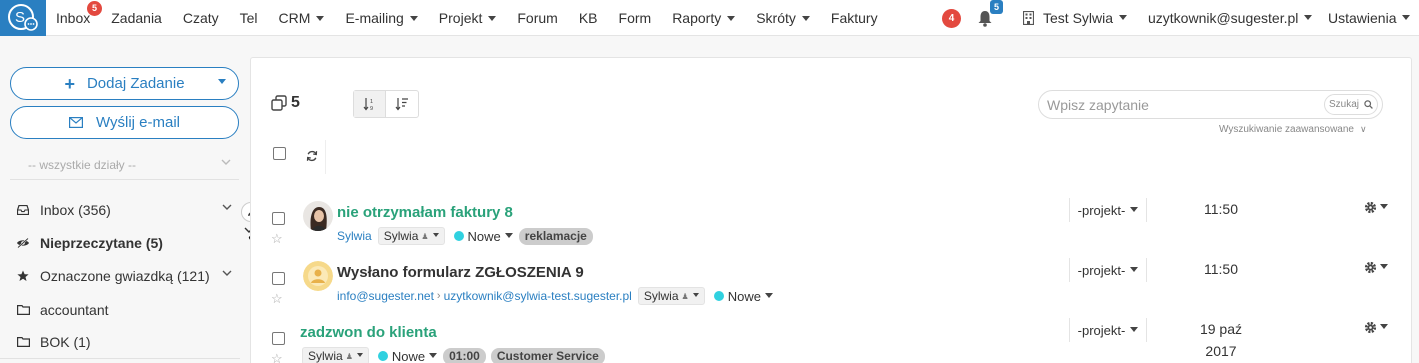  Describe the element at coordinates (1286, 129) in the screenshot. I see `advanced-search-label: Wyszukiwanie zaawansowane` at that location.